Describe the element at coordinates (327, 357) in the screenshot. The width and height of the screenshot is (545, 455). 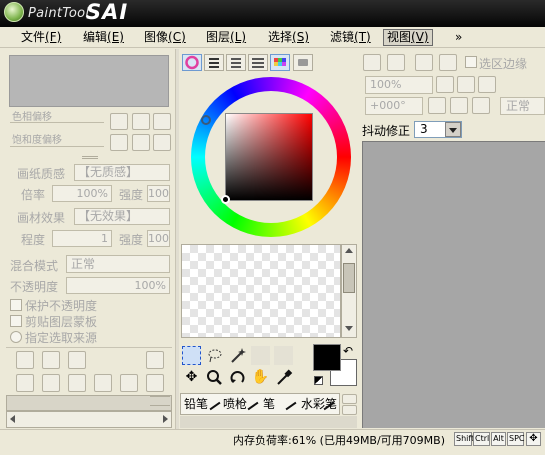
I see `primary-color-swatch-front` at that location.